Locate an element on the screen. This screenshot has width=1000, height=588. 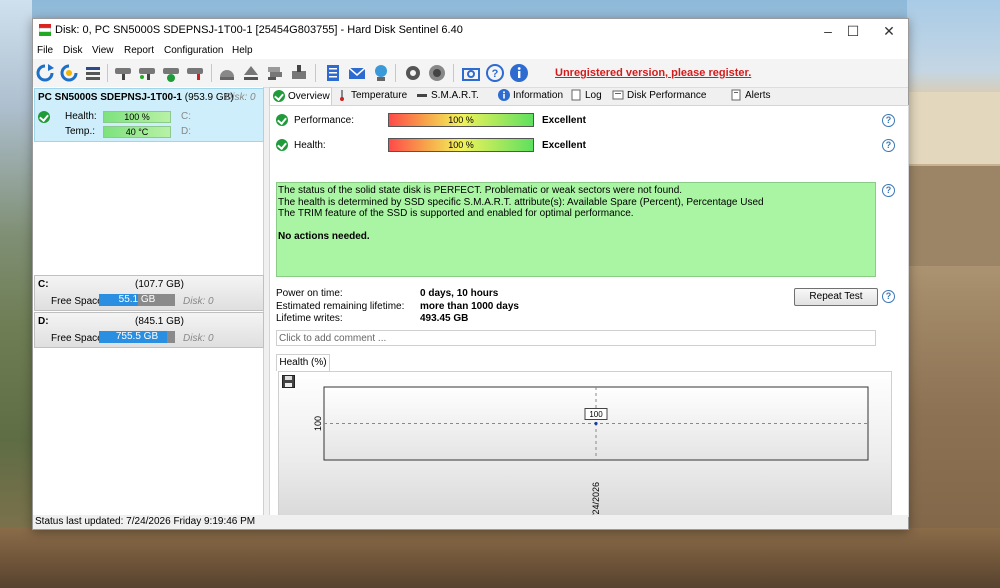
x-tick-label: 7/24/2026 is located at coordinates (596, 500).